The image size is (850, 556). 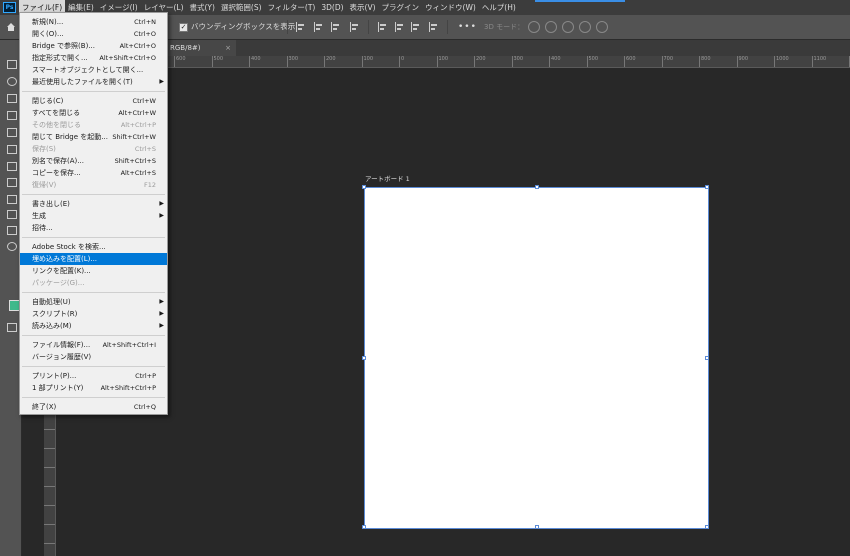 What do you see at coordinates (12, 81) in the screenshot?
I see `lasso-tool-icon` at bounding box center [12, 81].